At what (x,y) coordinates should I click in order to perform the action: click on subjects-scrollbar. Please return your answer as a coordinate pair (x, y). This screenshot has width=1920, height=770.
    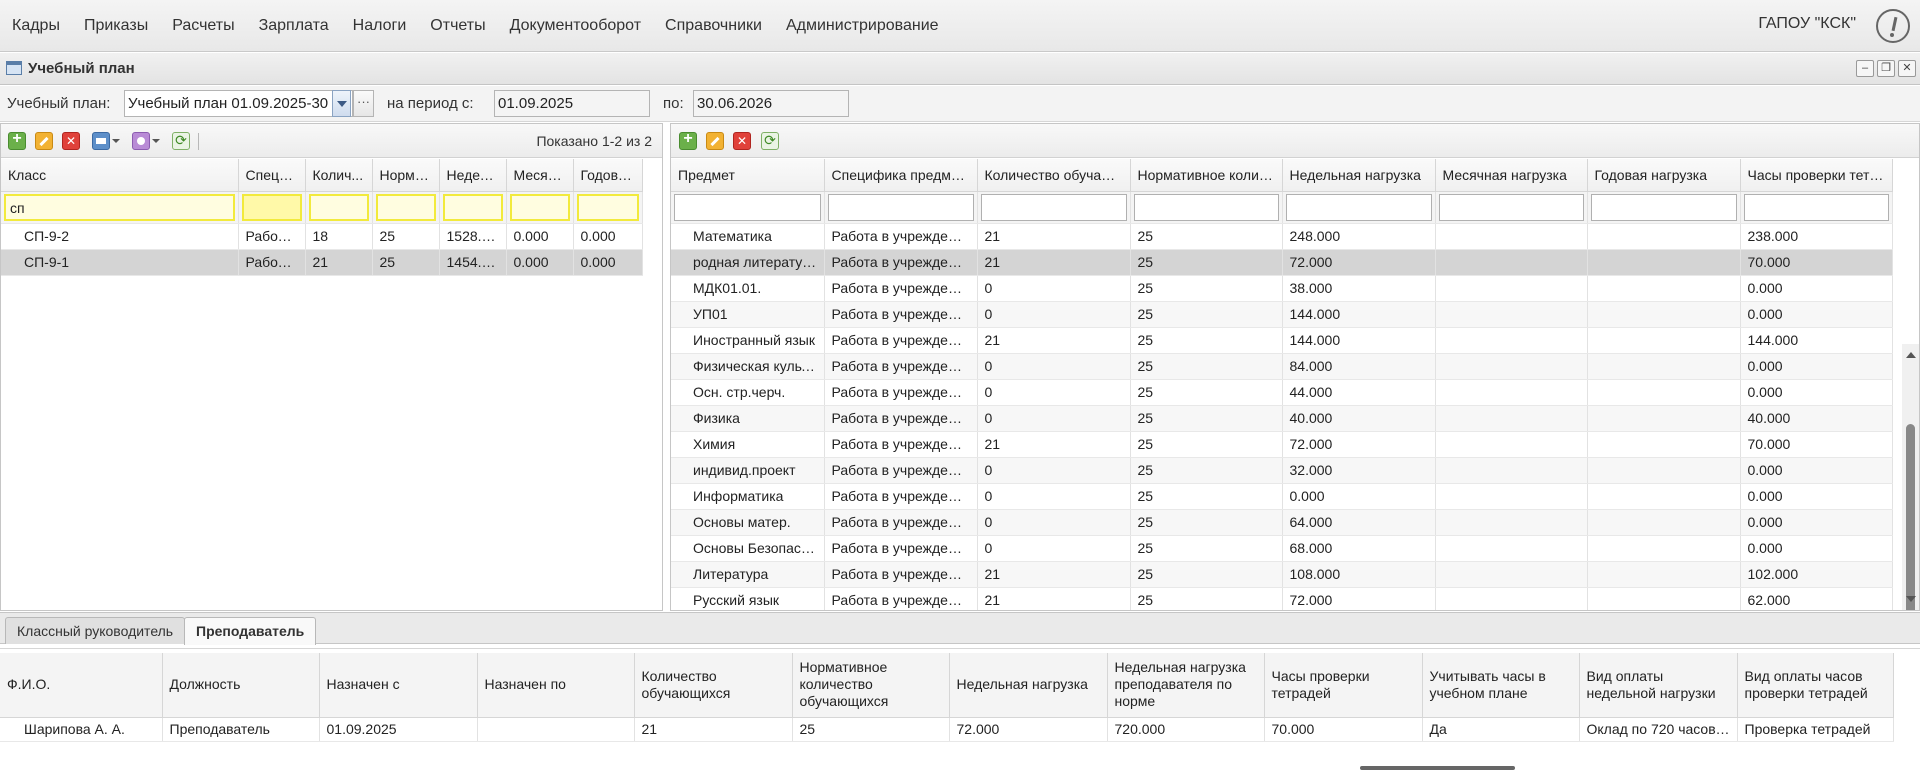
    Looking at the image, I should click on (1910, 477).